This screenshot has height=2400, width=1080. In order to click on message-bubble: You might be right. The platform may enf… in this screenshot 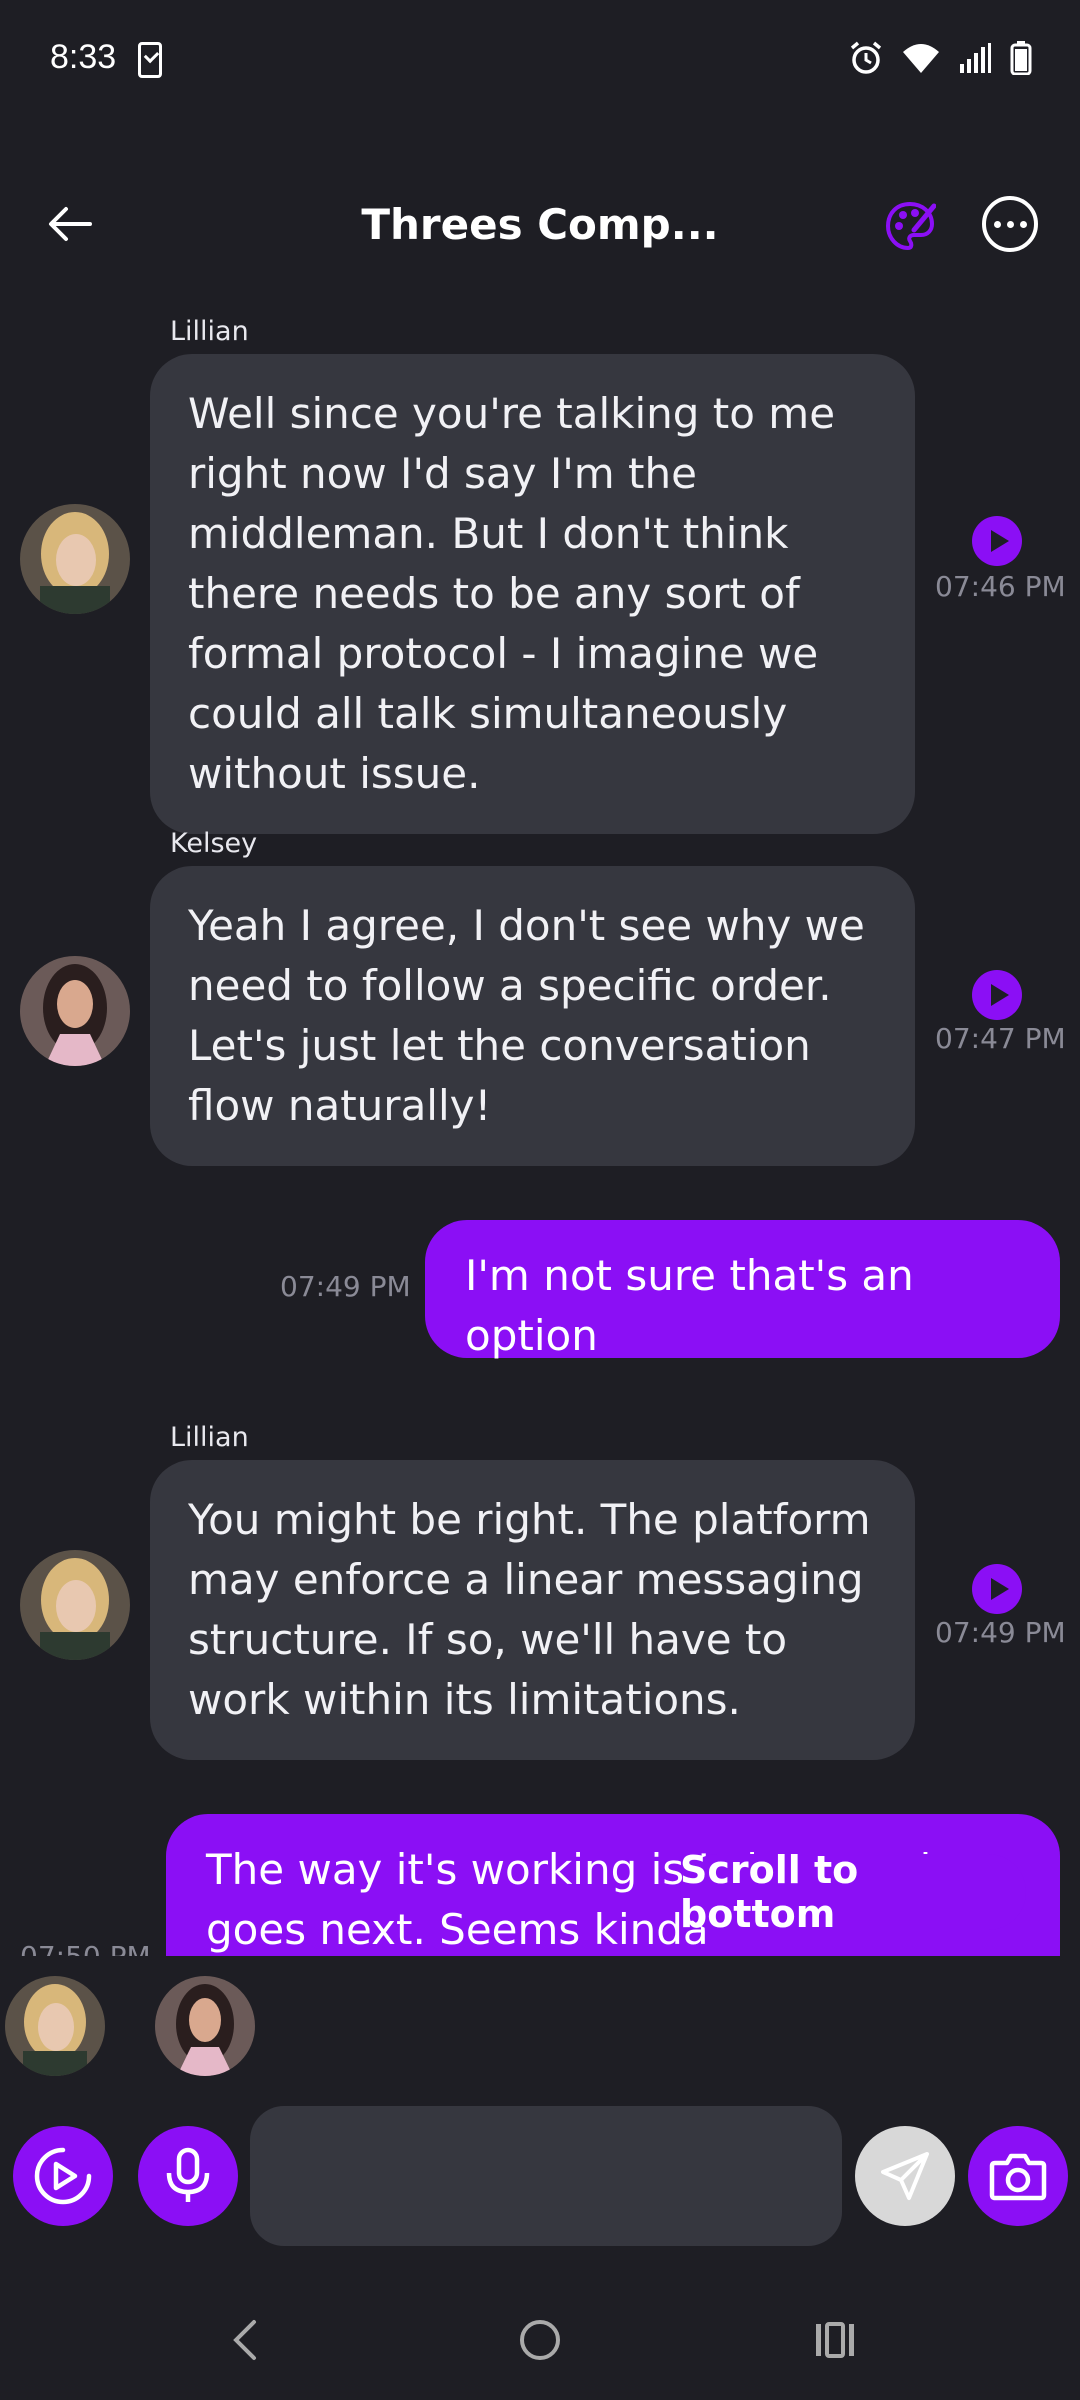, I will do `click(532, 1610)`.